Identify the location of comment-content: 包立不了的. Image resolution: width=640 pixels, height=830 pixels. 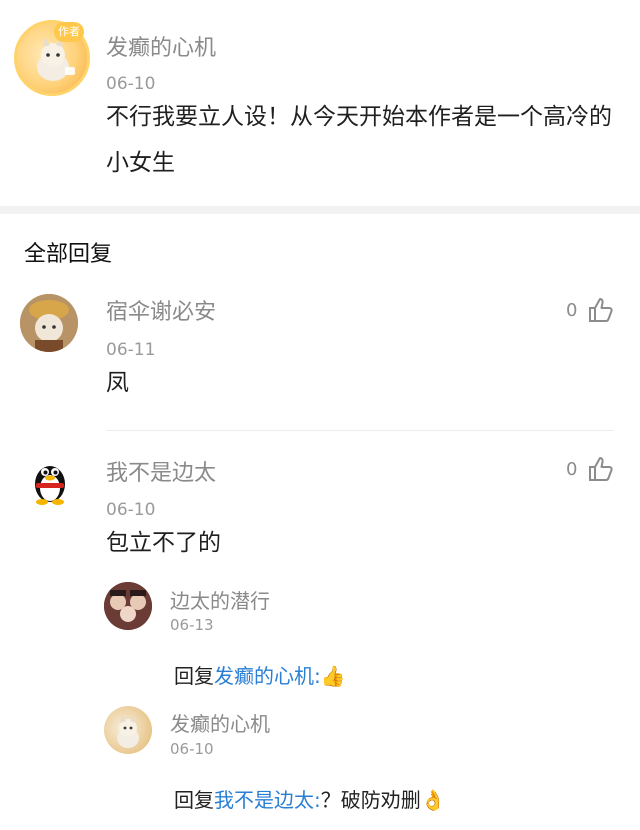
(163, 543).